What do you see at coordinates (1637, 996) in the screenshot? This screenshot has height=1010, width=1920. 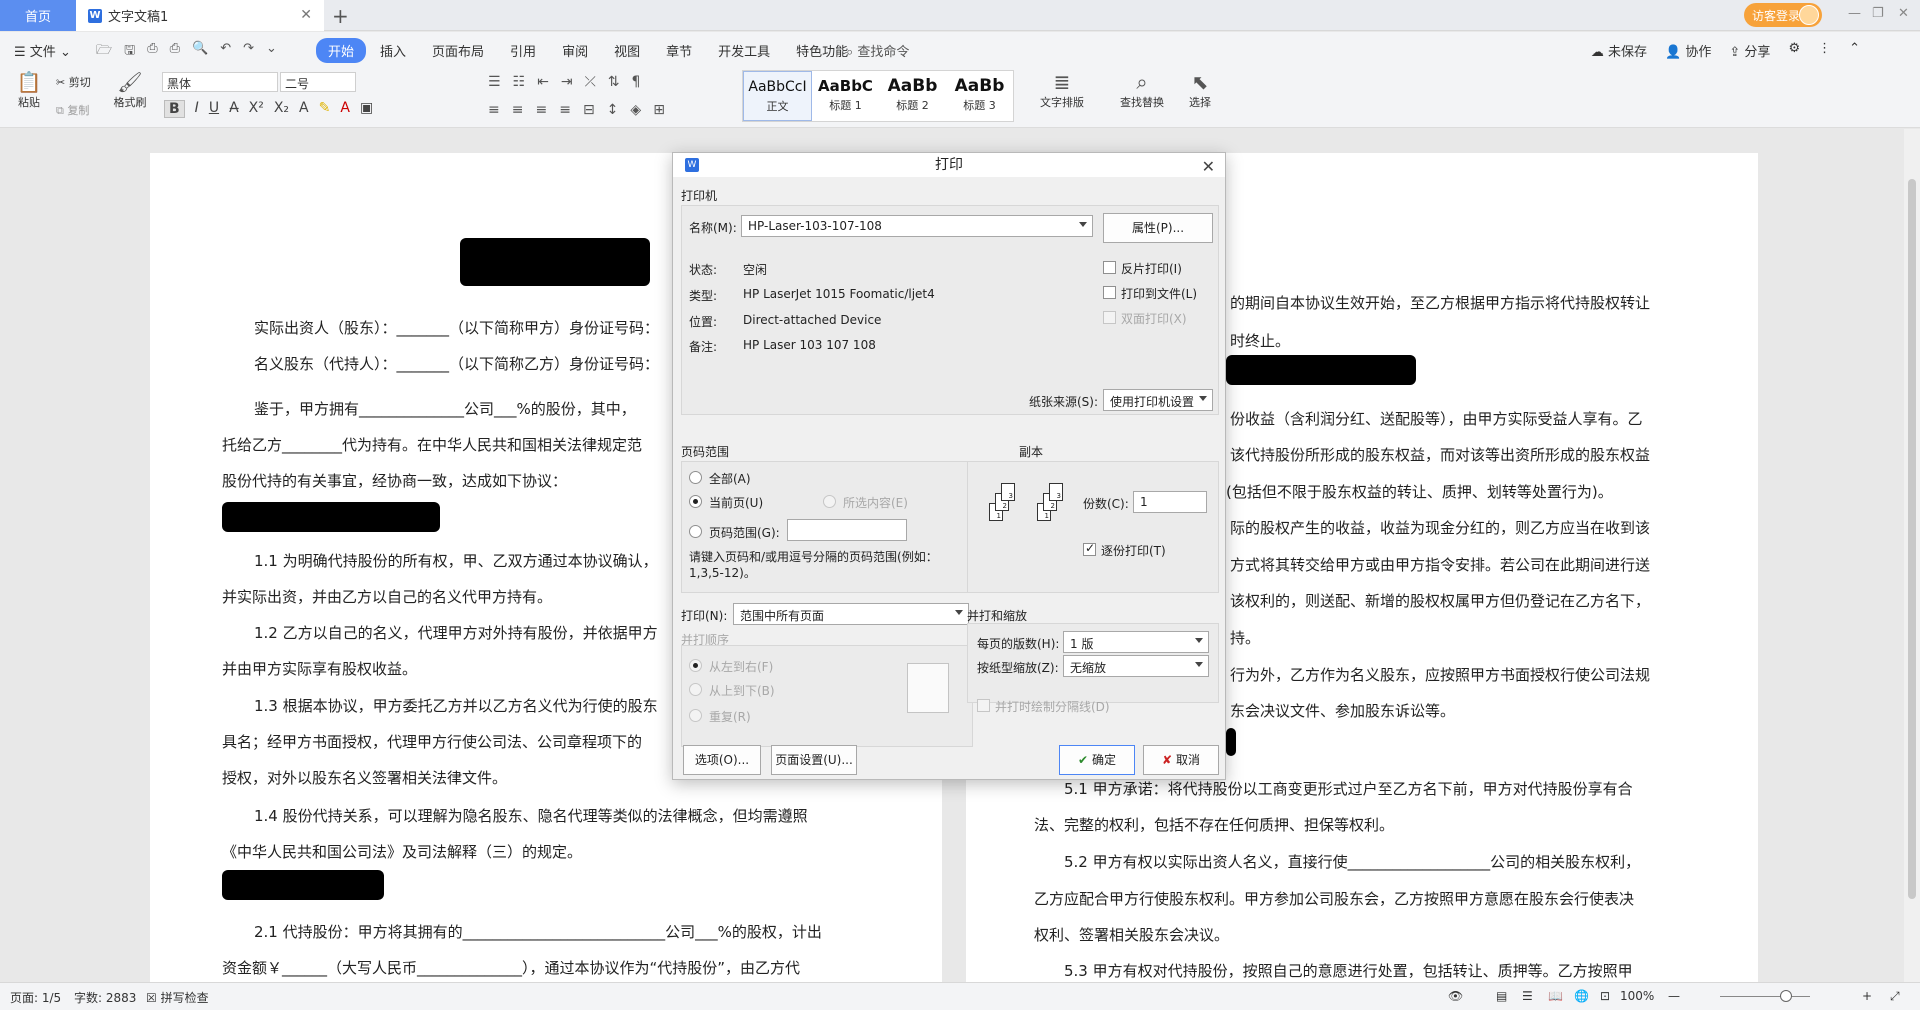 I see `zoom-level: 100%` at bounding box center [1637, 996].